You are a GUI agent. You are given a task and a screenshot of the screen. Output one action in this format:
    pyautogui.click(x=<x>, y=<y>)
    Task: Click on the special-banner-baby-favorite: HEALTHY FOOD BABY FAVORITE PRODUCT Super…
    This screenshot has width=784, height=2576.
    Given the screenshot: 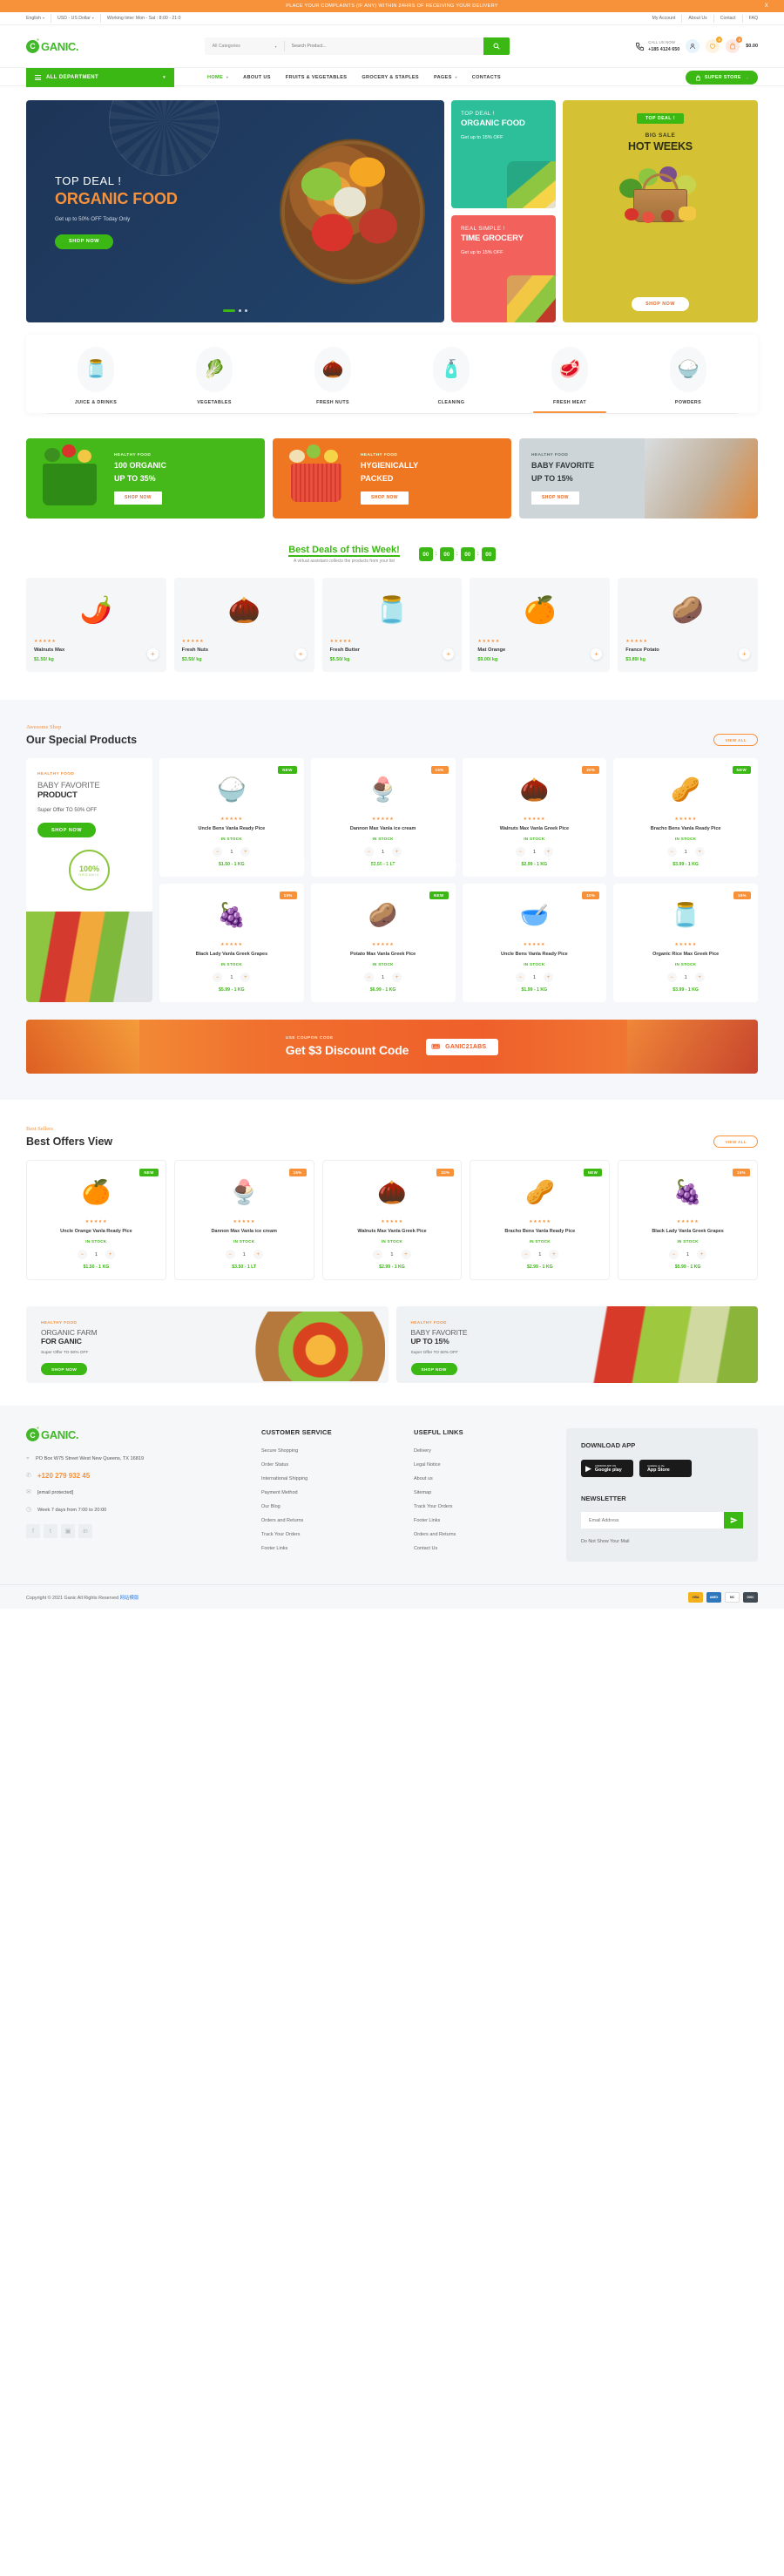 What is the action you would take?
    pyautogui.click(x=89, y=880)
    